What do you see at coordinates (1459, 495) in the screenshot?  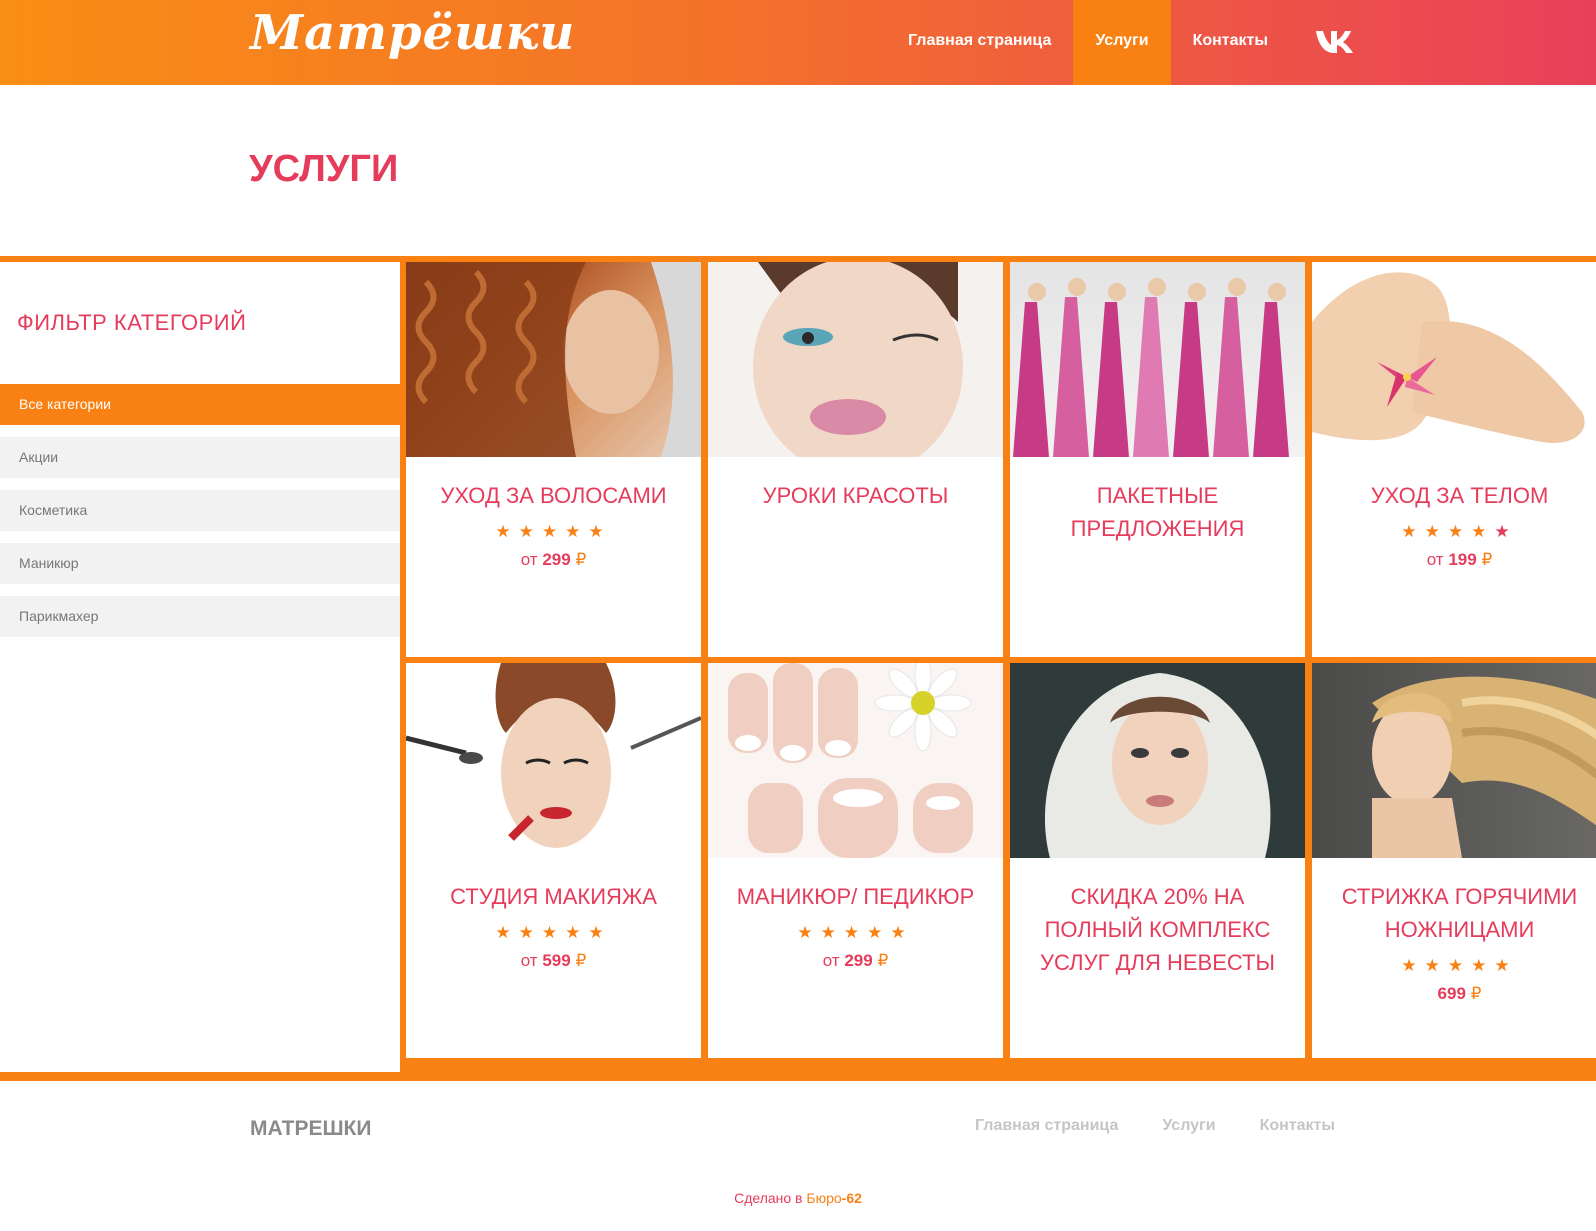 I see `card-title: Уход за телом` at bounding box center [1459, 495].